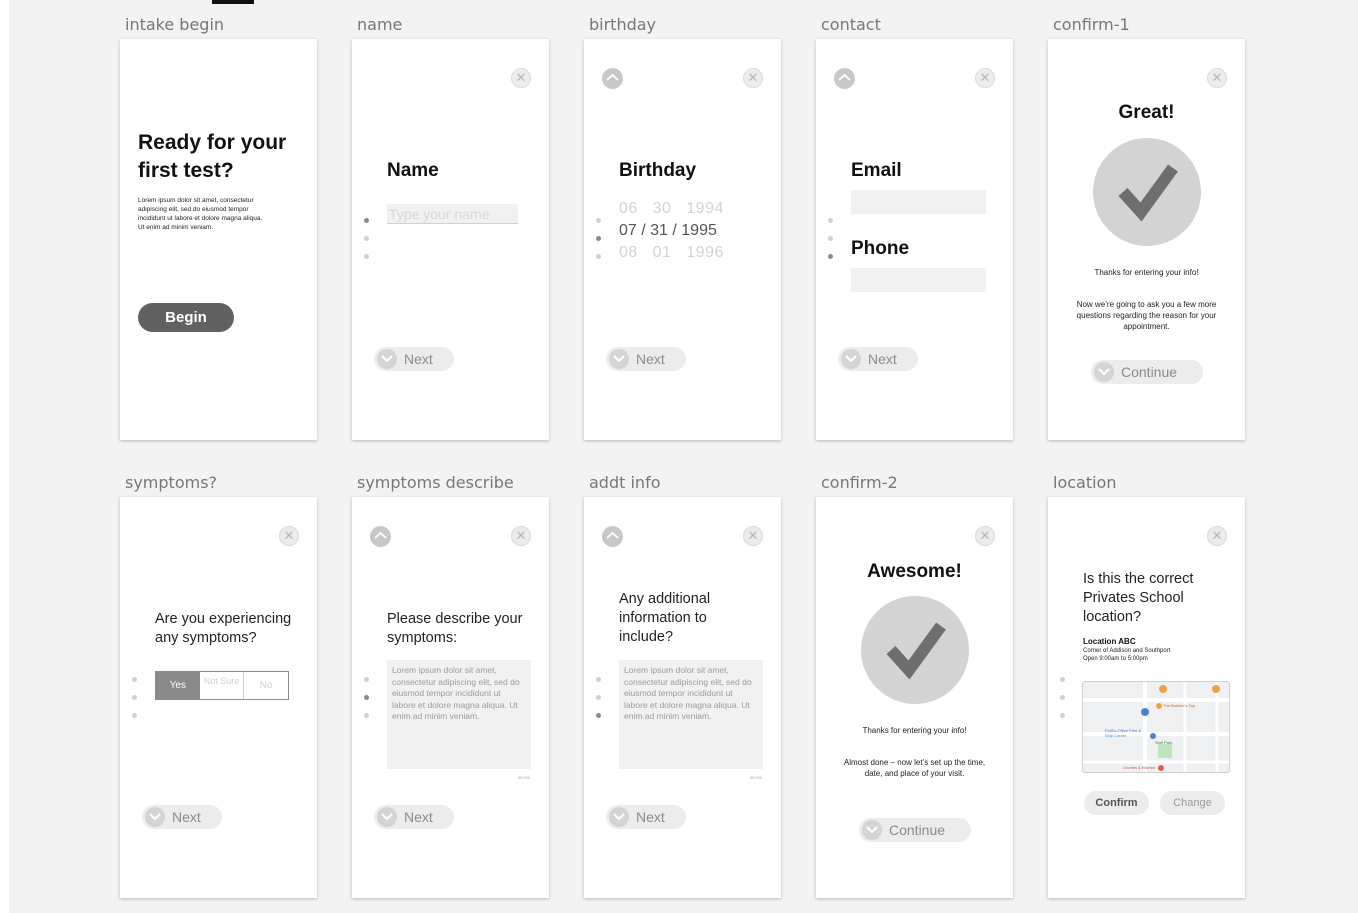  I want to click on addt-question: Any additional information to include?, so click(665, 618).